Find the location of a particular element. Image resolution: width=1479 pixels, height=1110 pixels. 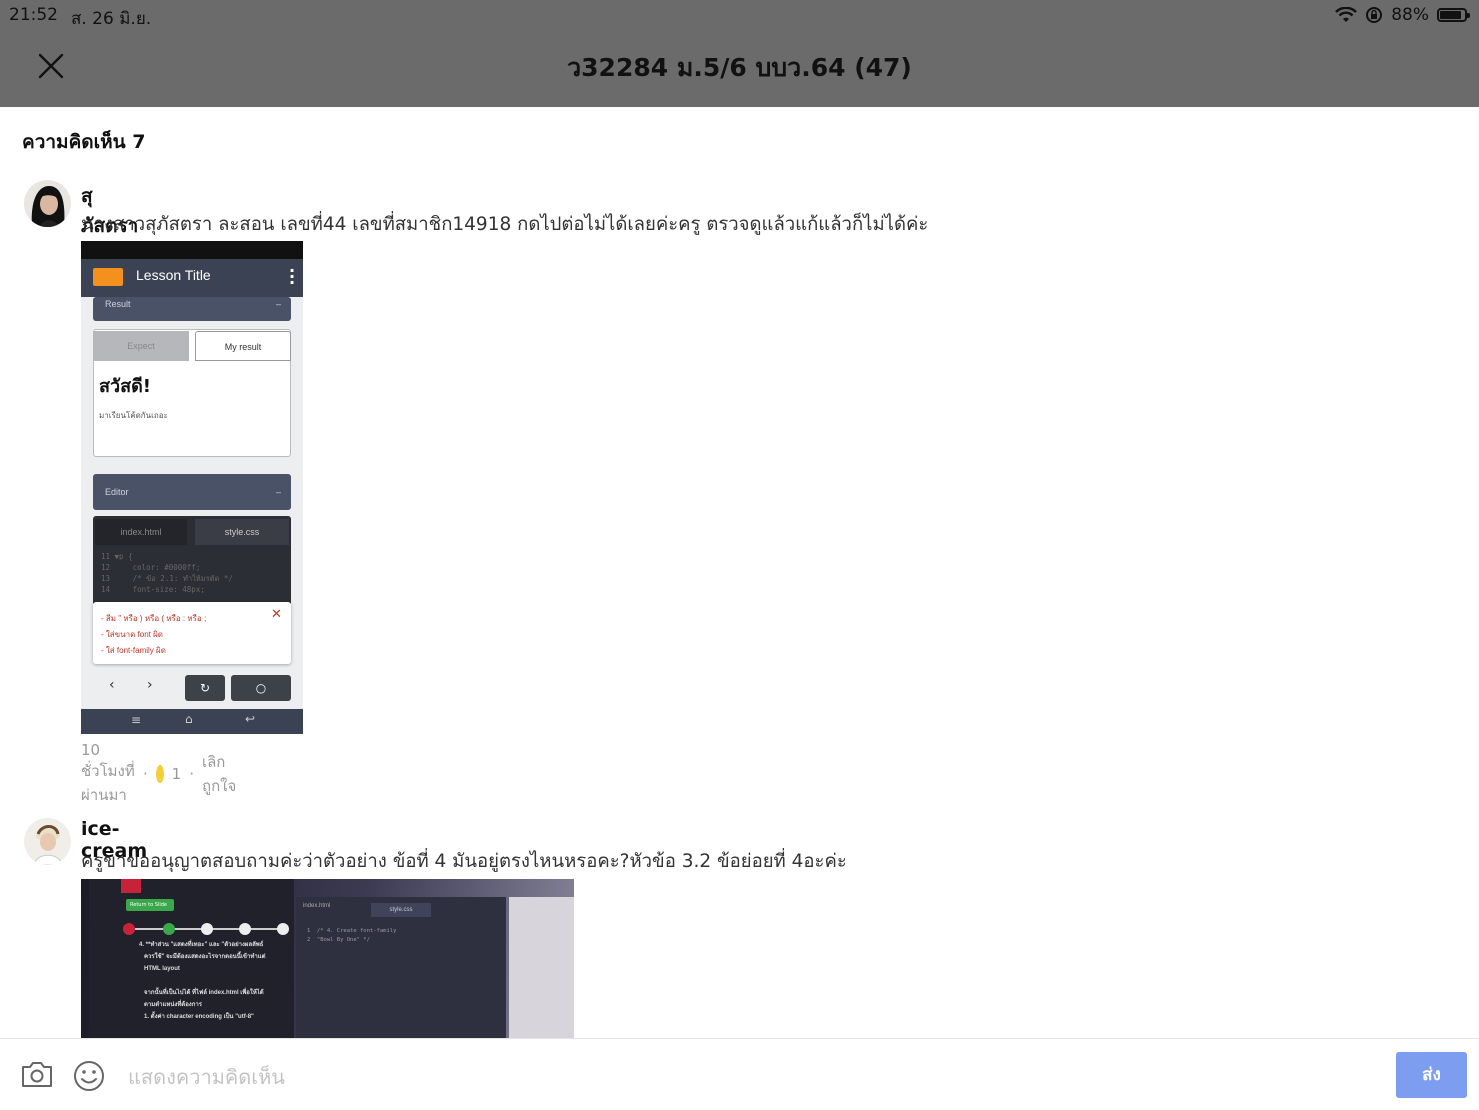

page-title: ว32284 ม.5/6 บบว.64 (47) is located at coordinates (739, 67).